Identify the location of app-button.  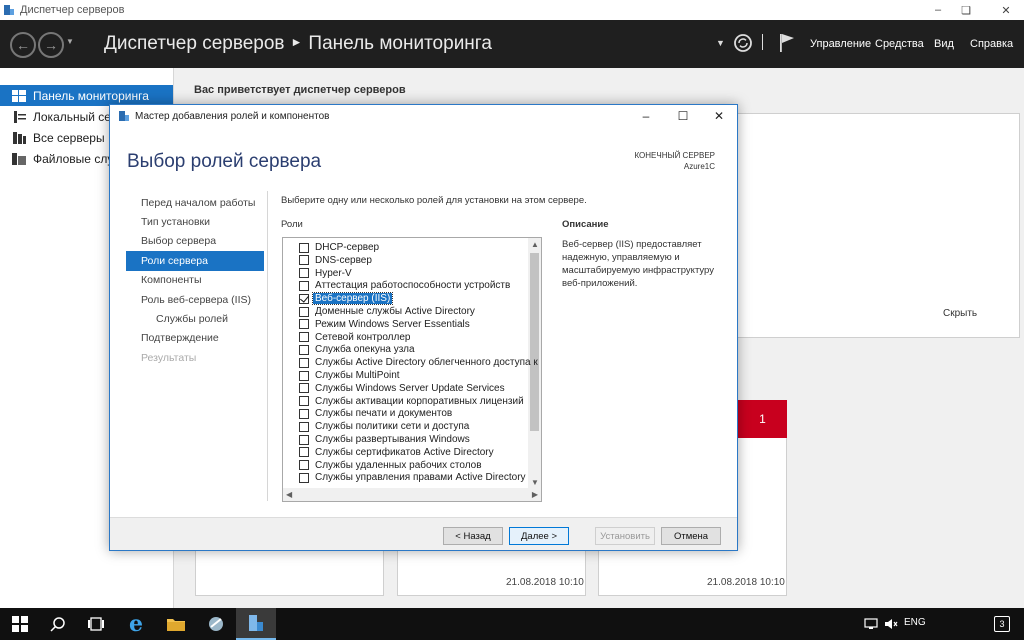
(216, 624).